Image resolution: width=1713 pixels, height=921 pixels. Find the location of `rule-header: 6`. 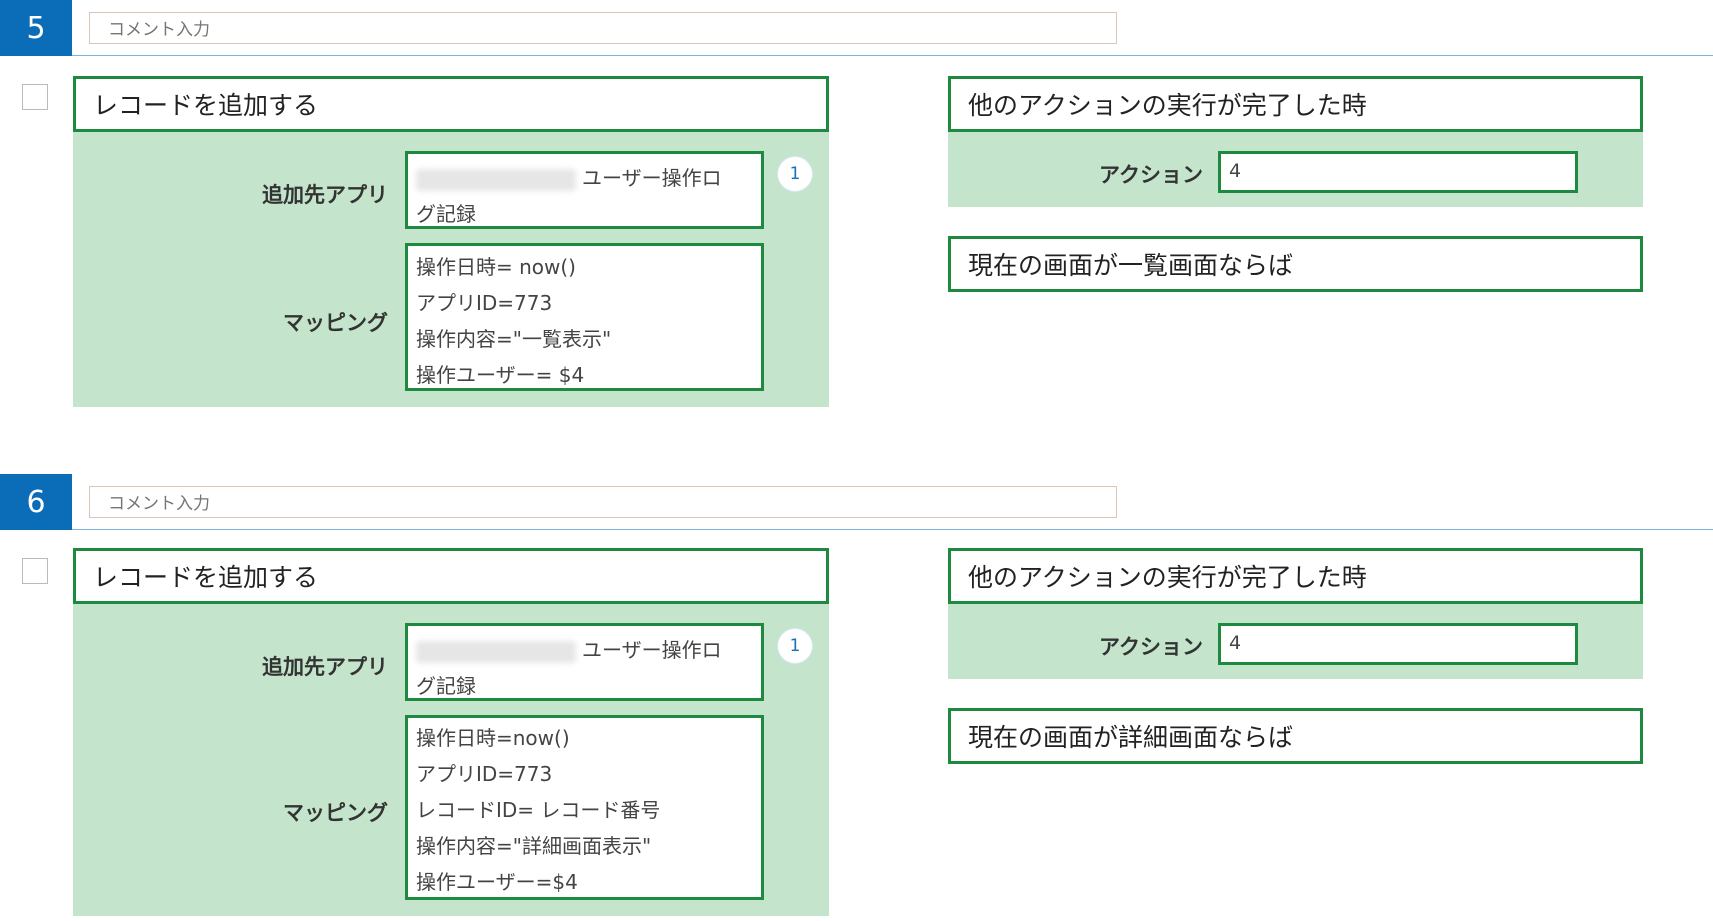

rule-header: 6 is located at coordinates (856, 502).